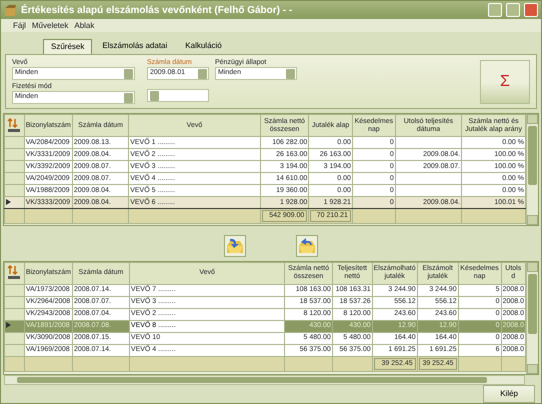  Describe the element at coordinates (157, 10) in the screenshot. I see `window-title: Értékesítés alapú elszámolás vevőnként (Felhő Gábor) - -` at that location.